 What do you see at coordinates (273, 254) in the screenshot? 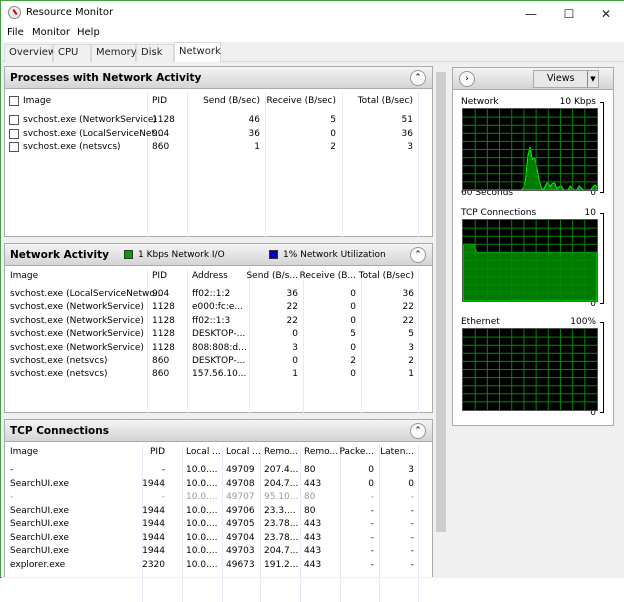
I see `network-utilization-legend-swatch` at bounding box center [273, 254].